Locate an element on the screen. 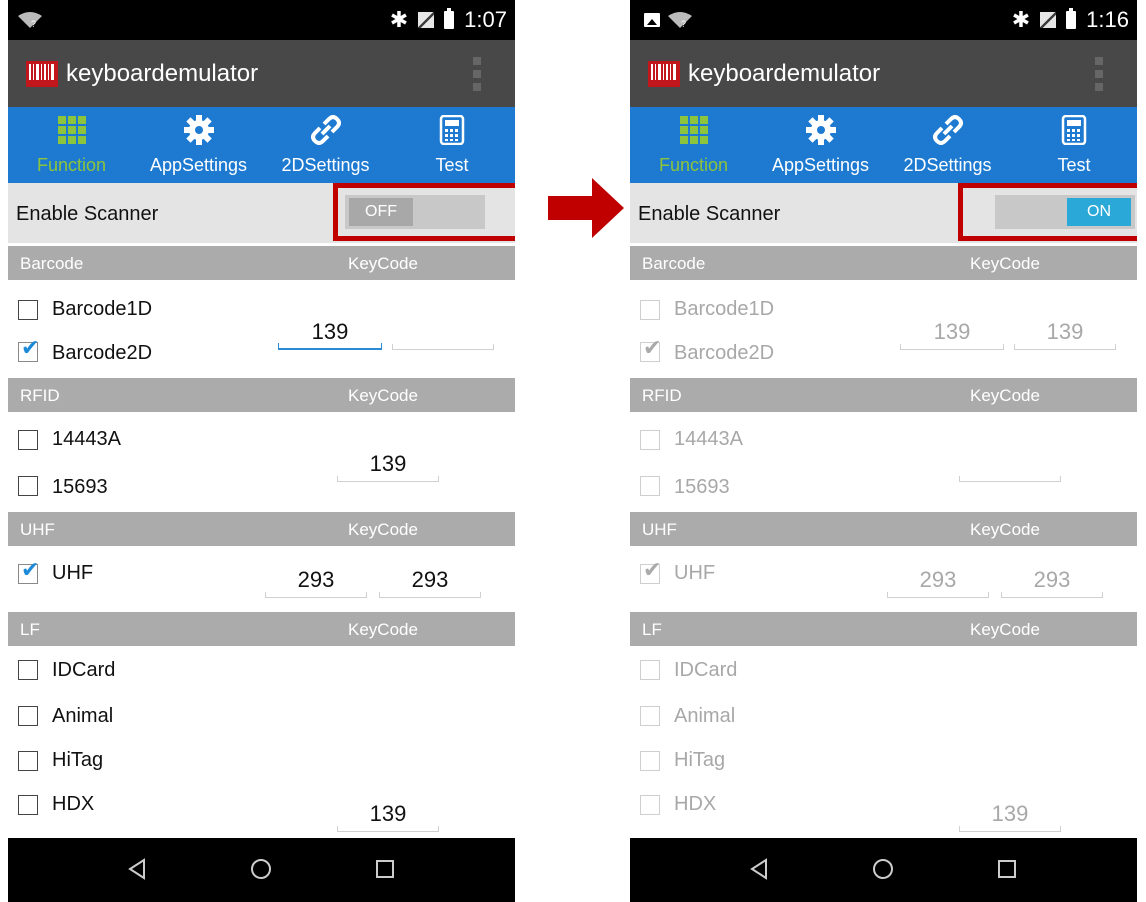 This screenshot has width=1146, height=902. tab-label: AppSettings is located at coordinates (198, 165).